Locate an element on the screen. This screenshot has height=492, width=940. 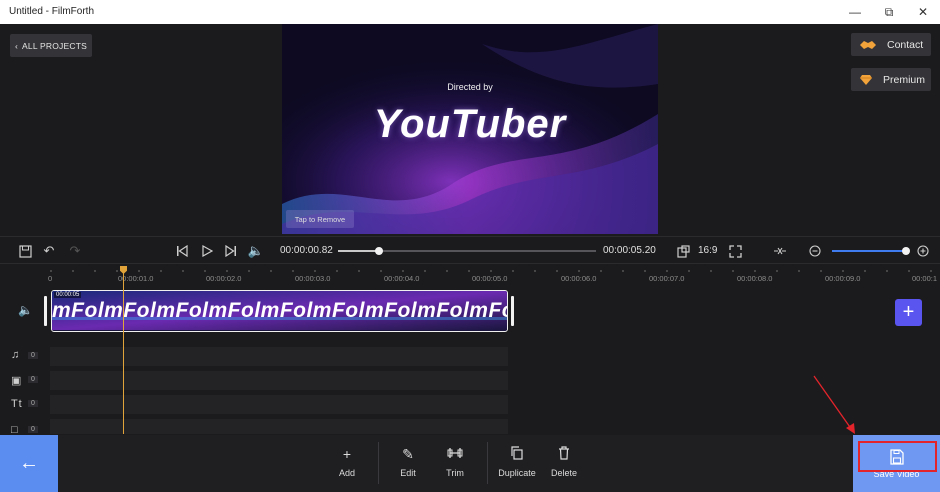
ruler-label: 00:00:03.0 is located at coordinates (313, 278).